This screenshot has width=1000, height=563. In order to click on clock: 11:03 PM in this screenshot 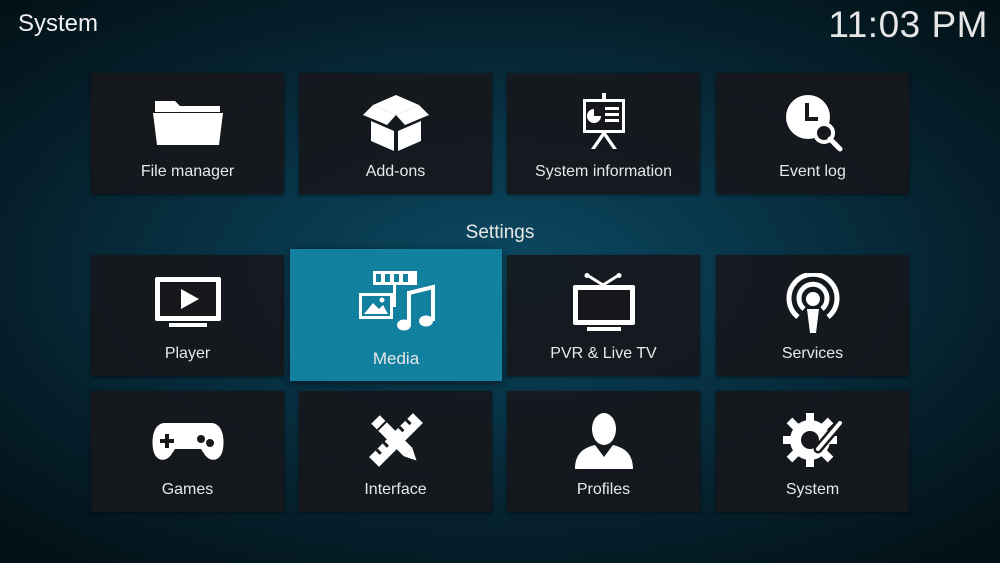, I will do `click(908, 24)`.